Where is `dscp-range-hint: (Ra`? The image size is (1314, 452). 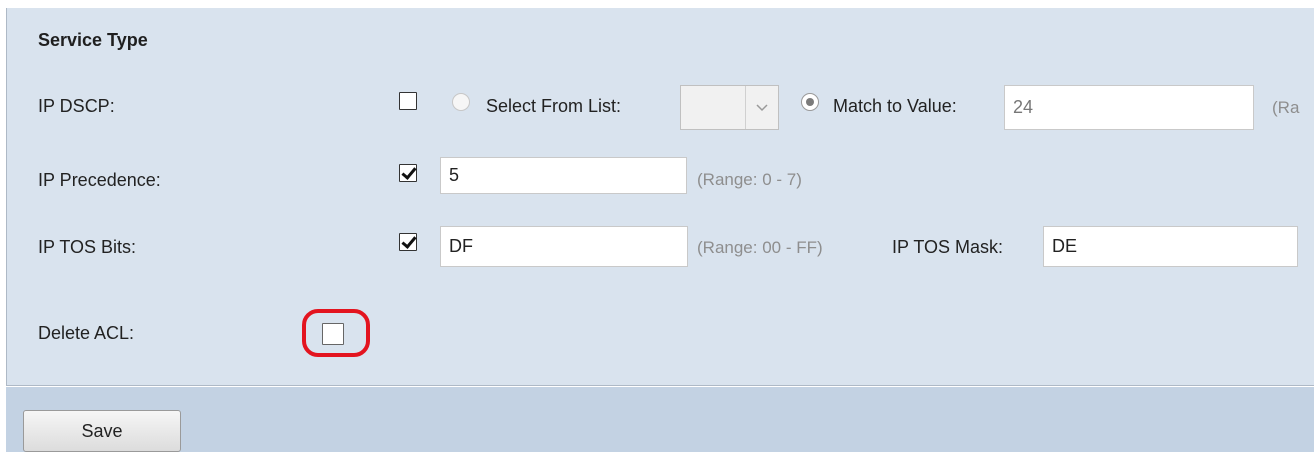
dscp-range-hint: (Ra is located at coordinates (1286, 107).